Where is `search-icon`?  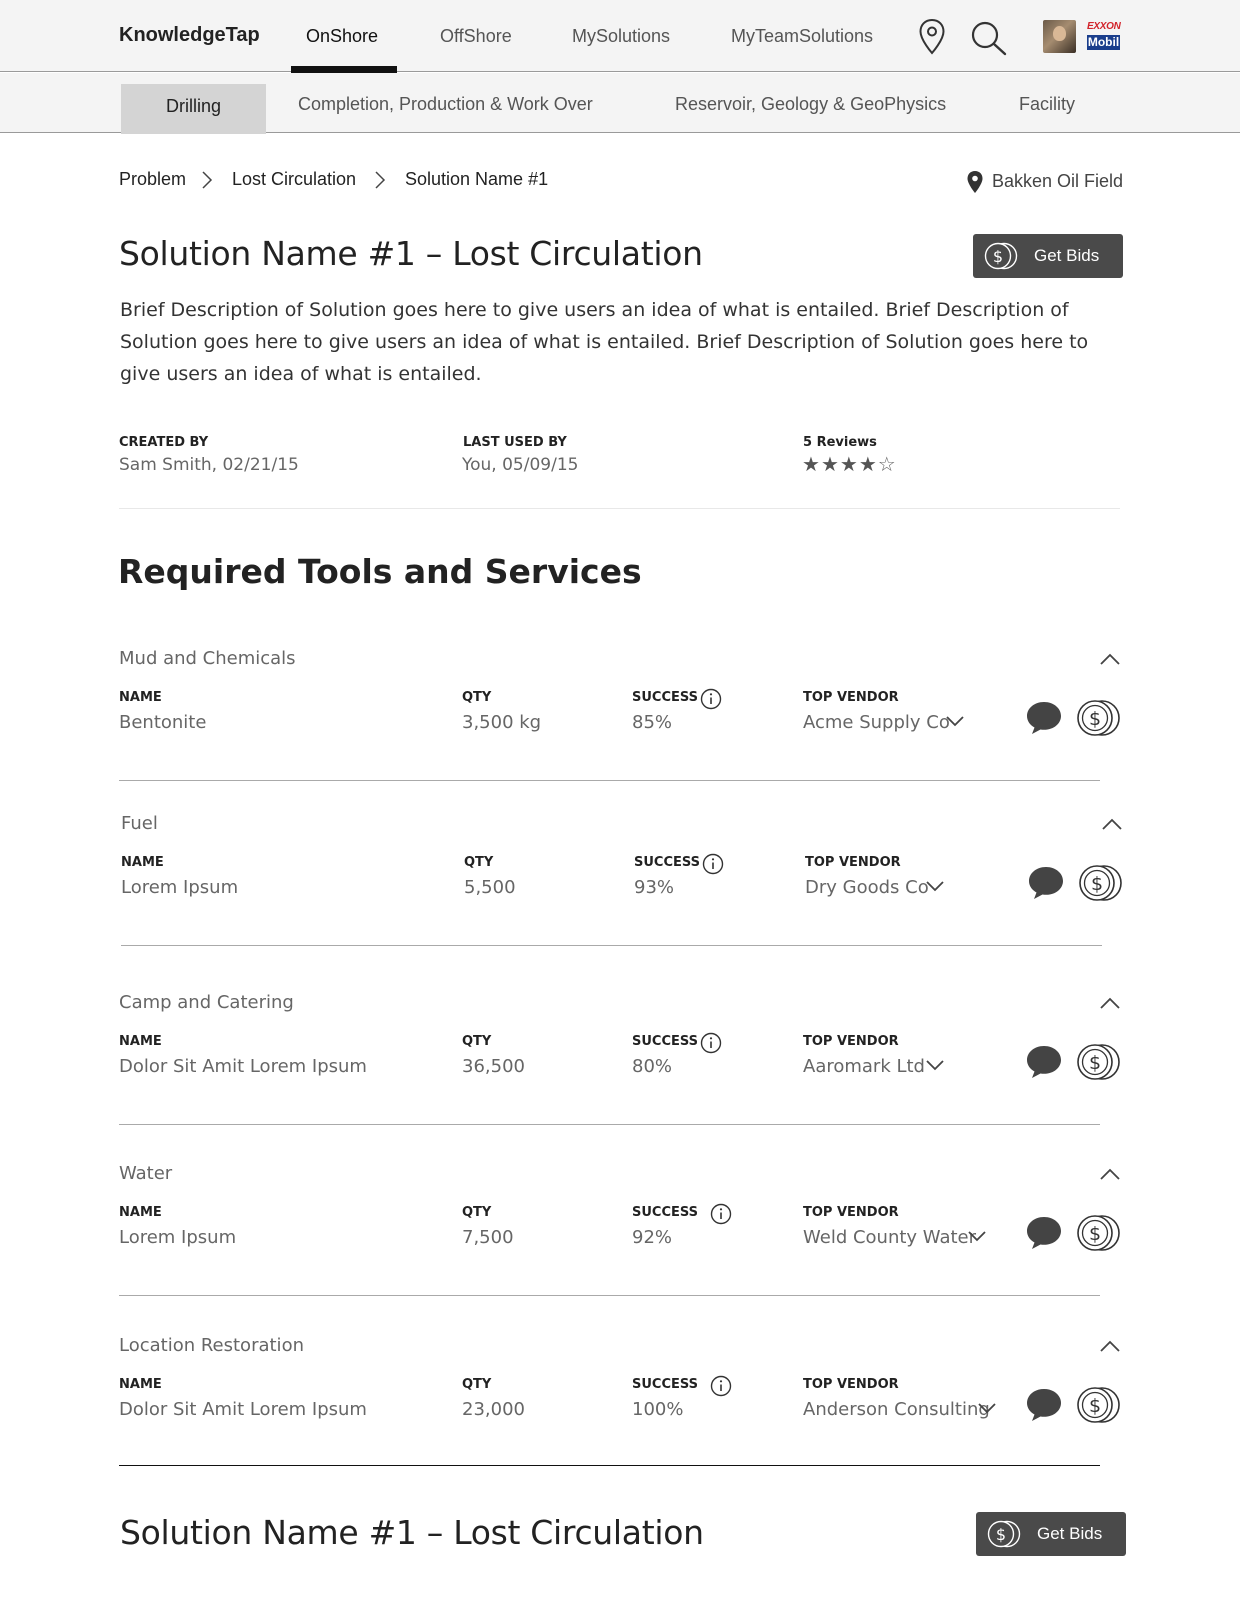
search-icon is located at coordinates (989, 40).